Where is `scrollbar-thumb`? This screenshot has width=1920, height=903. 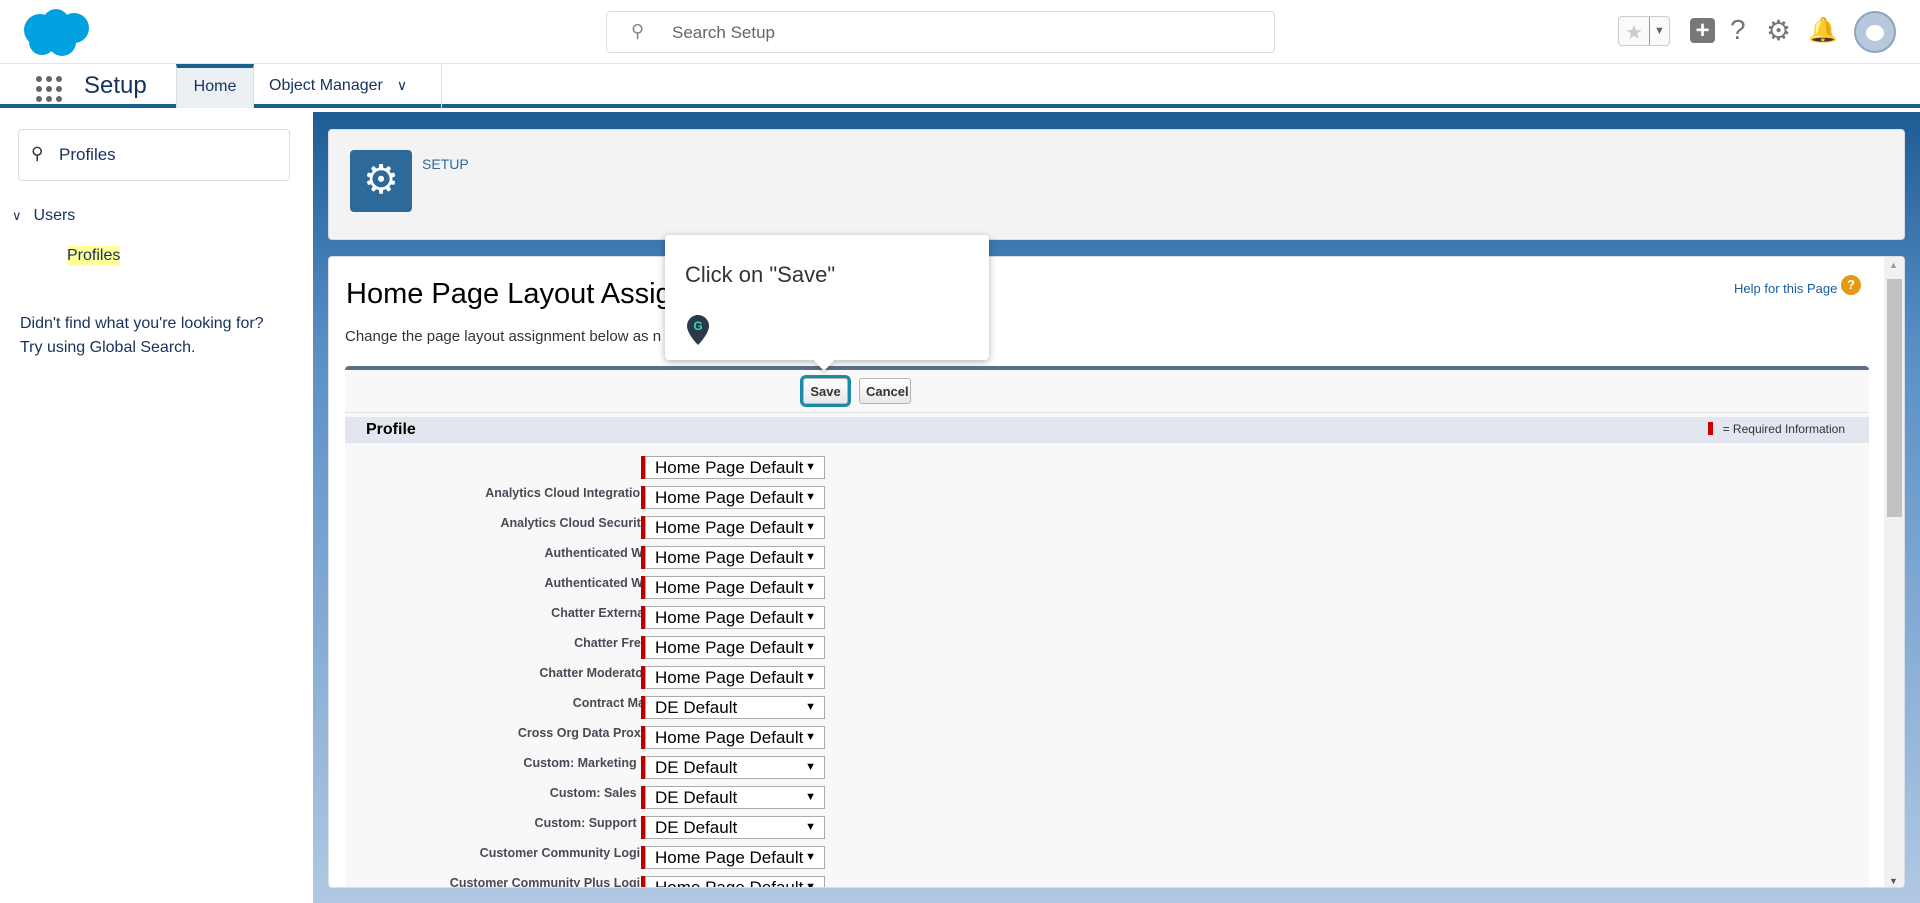
scrollbar-thumb is located at coordinates (1894, 398).